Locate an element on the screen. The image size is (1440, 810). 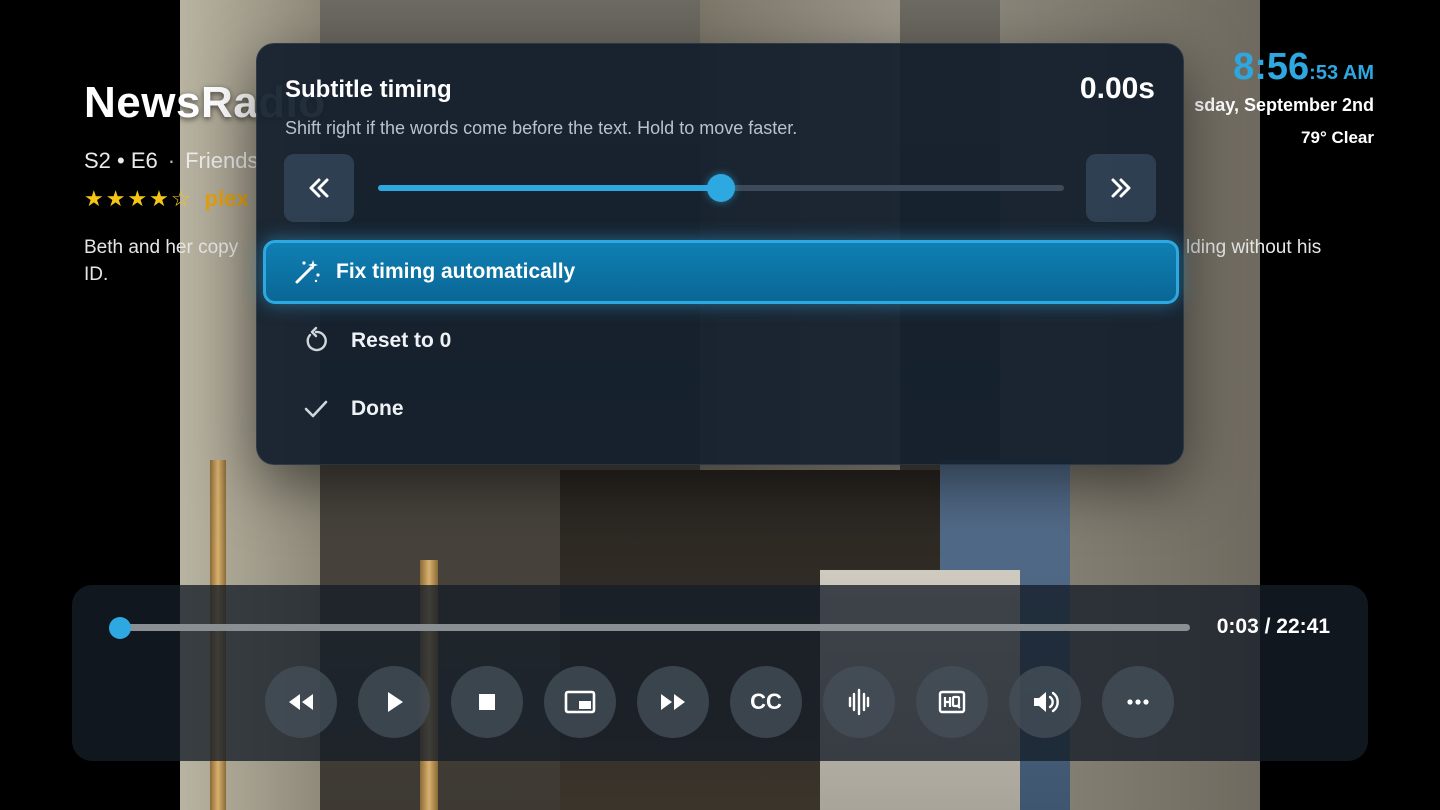
fast-forward-icon is located at coordinates (673, 702).